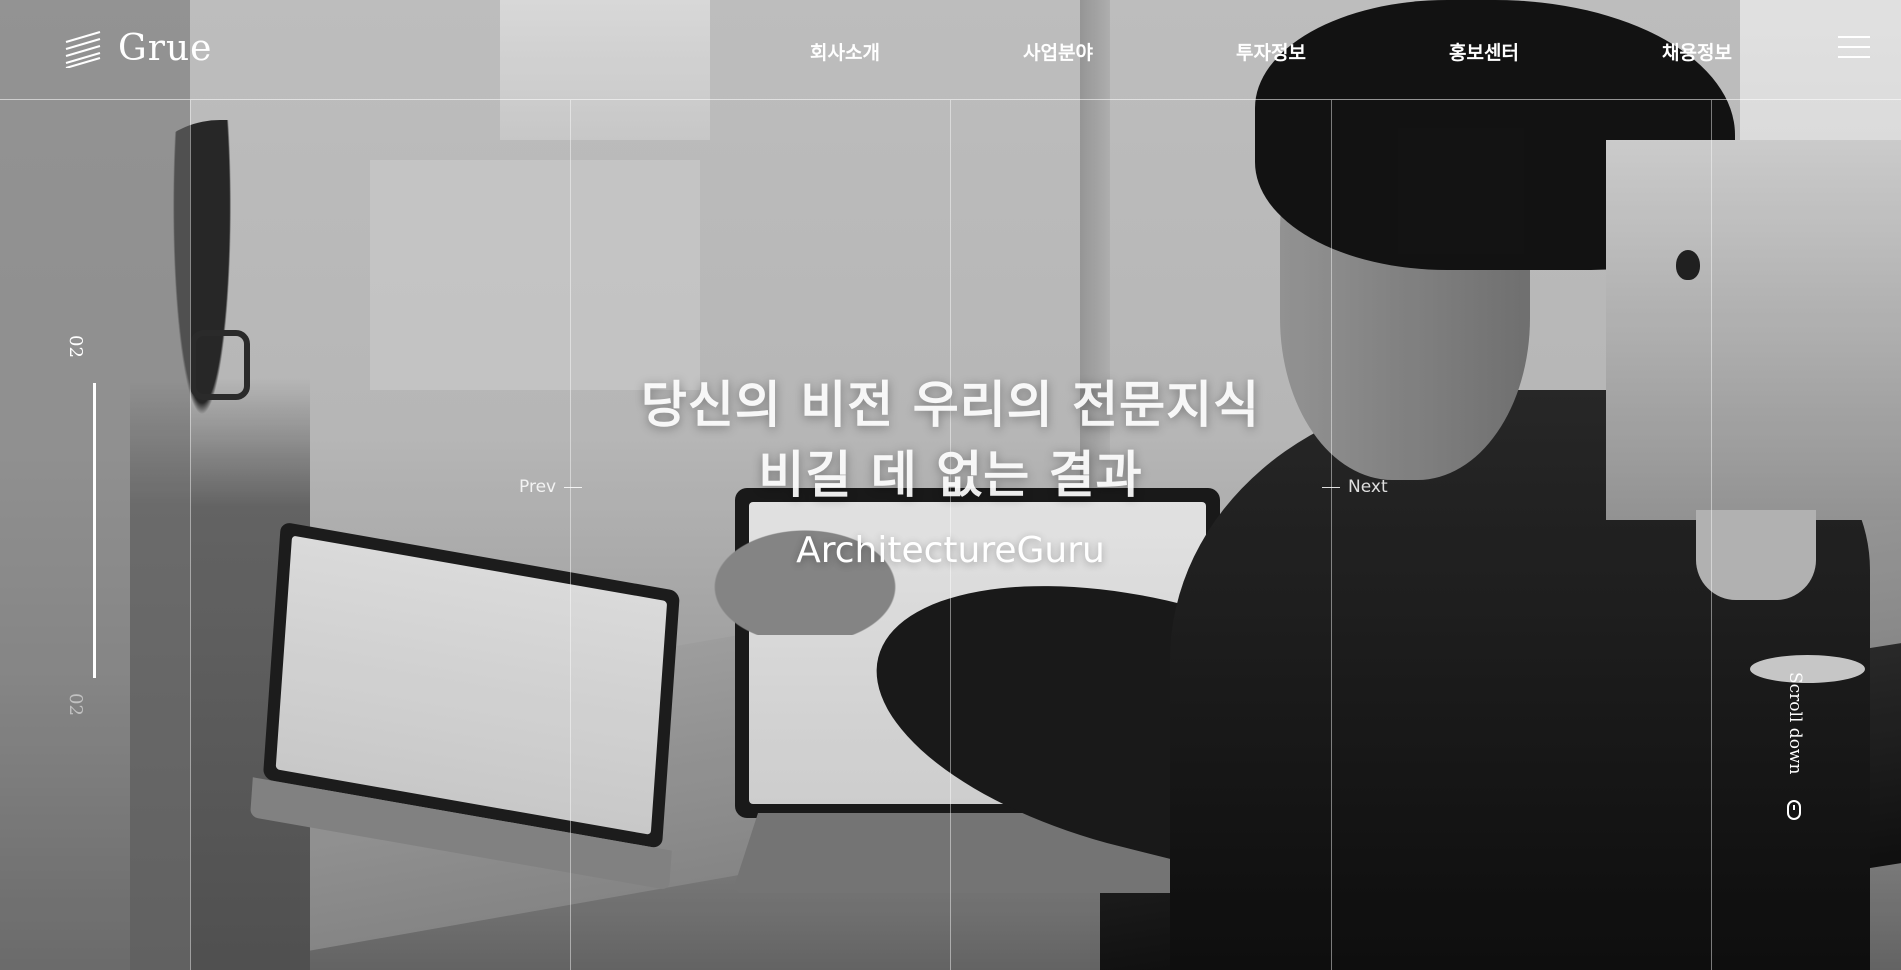 The image size is (1901, 970). What do you see at coordinates (83, 49) in the screenshot?
I see `stacked-lines-logo-icon` at bounding box center [83, 49].